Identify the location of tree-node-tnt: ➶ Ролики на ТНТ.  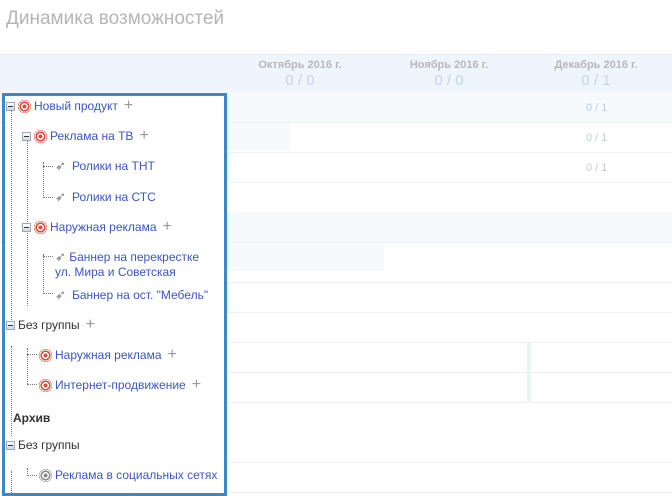
(105, 166).